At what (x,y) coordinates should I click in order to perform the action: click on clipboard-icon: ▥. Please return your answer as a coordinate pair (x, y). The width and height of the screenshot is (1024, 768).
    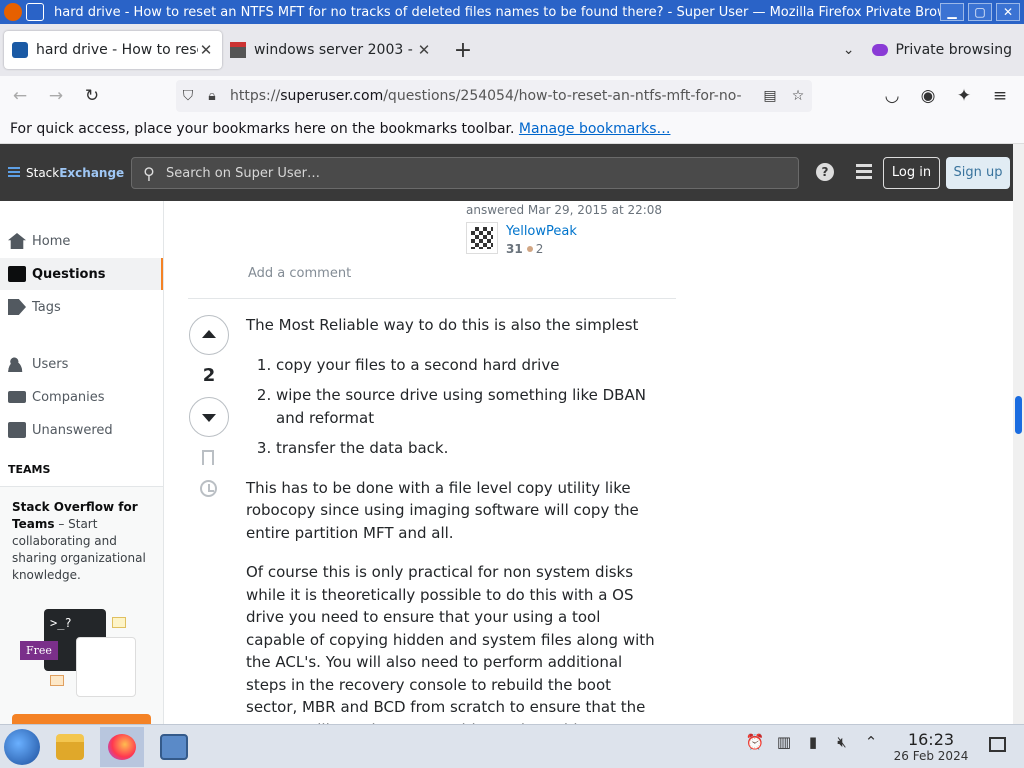
    Looking at the image, I should click on (784, 744).